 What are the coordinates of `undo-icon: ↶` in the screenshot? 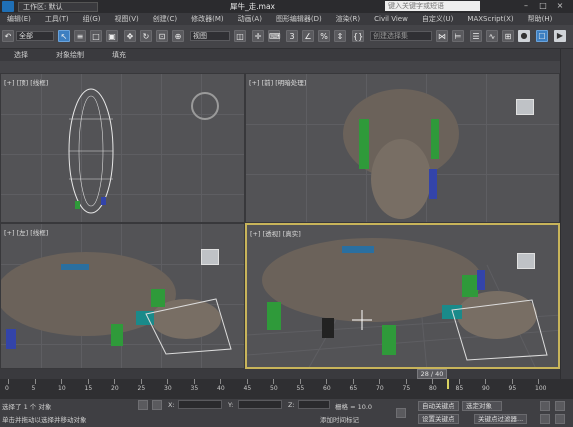 It's located at (8, 36).